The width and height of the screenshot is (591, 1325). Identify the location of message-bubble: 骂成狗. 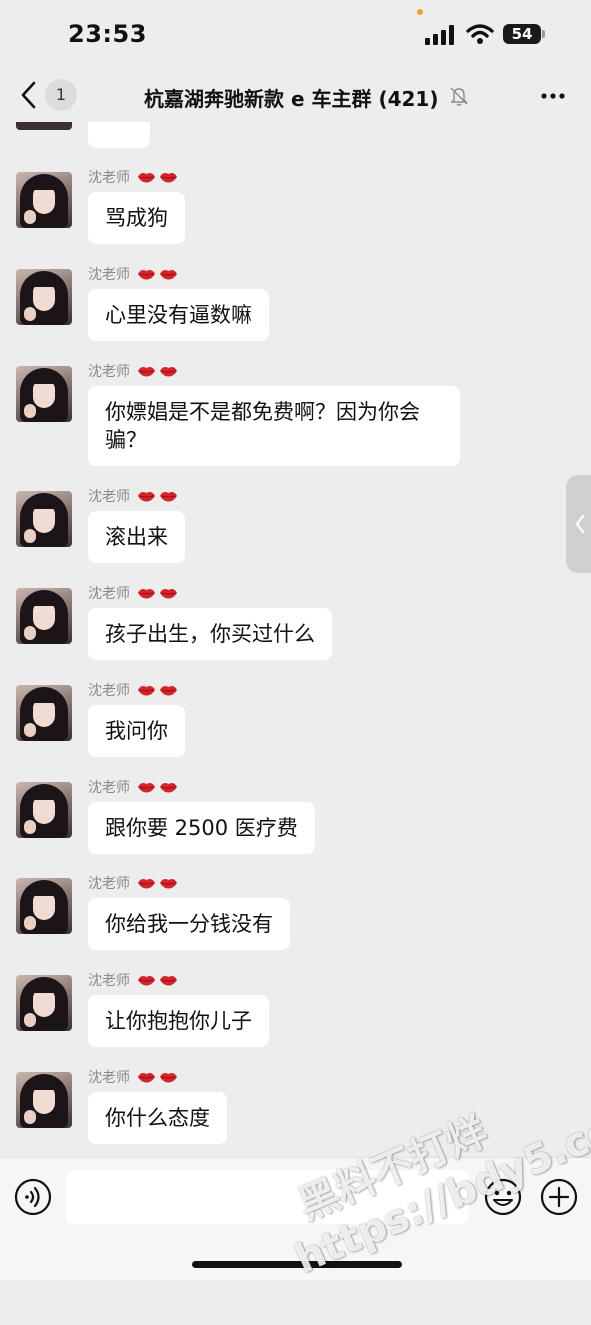
(136, 218).